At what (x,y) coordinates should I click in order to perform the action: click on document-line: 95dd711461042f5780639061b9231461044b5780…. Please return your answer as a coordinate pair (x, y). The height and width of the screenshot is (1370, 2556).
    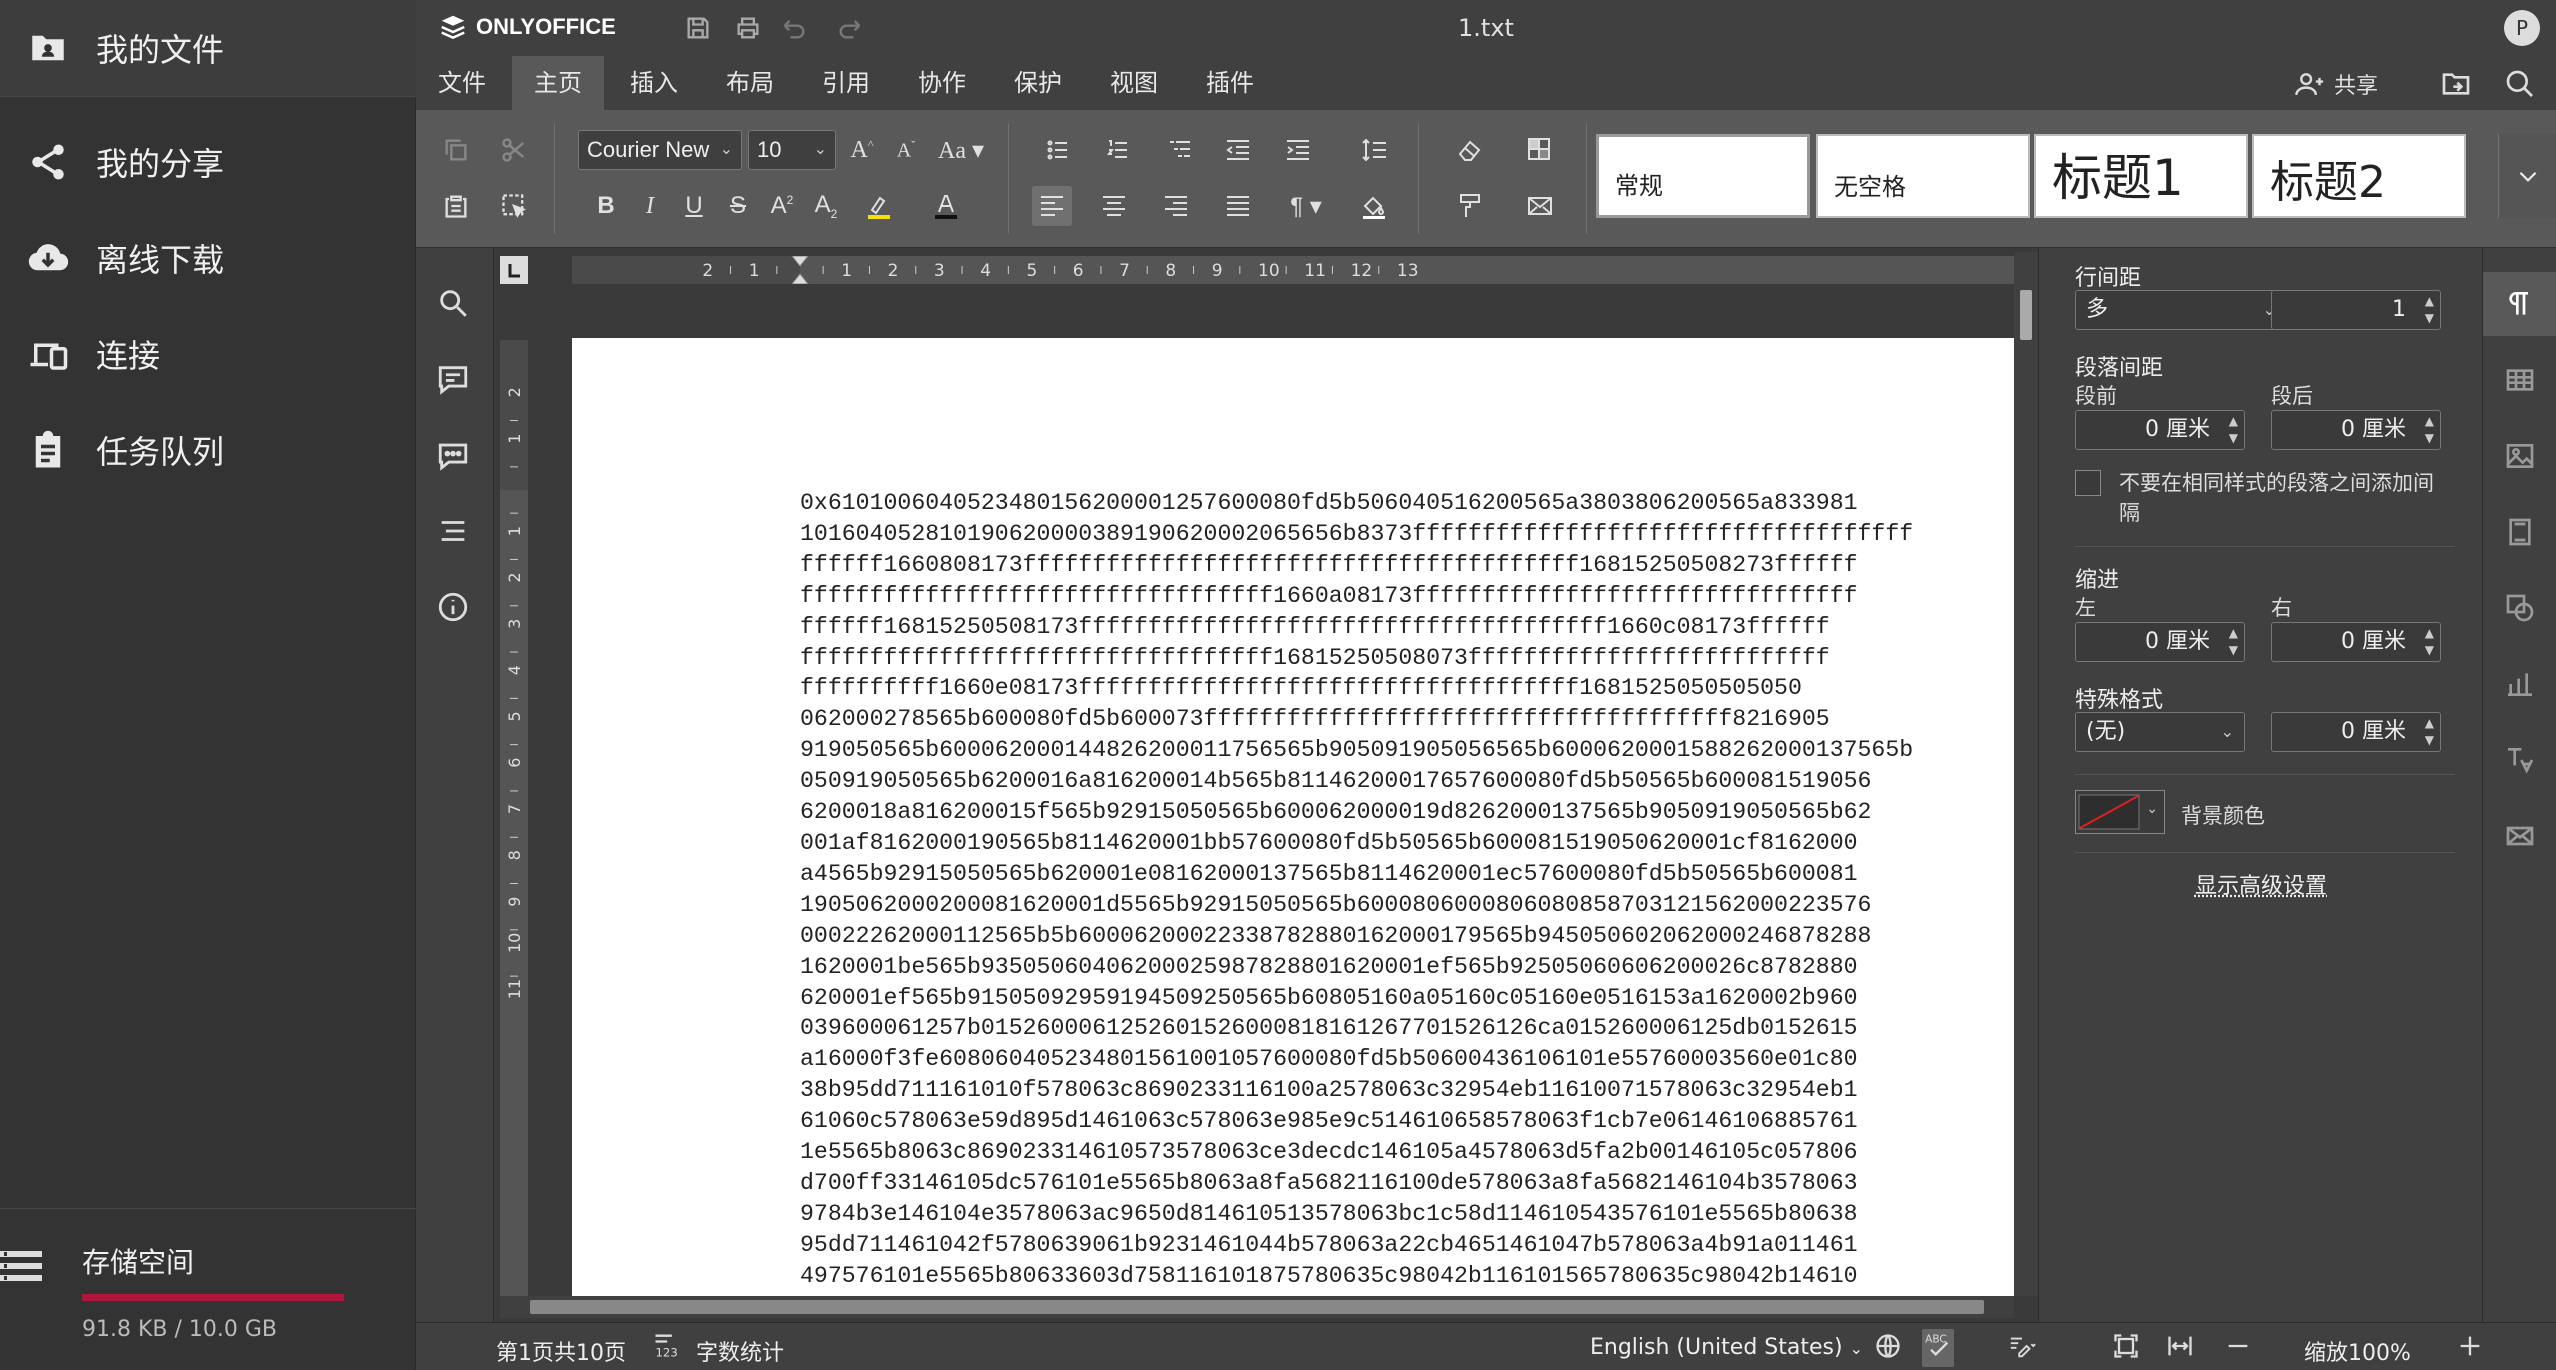
    Looking at the image, I should click on (1356, 1245).